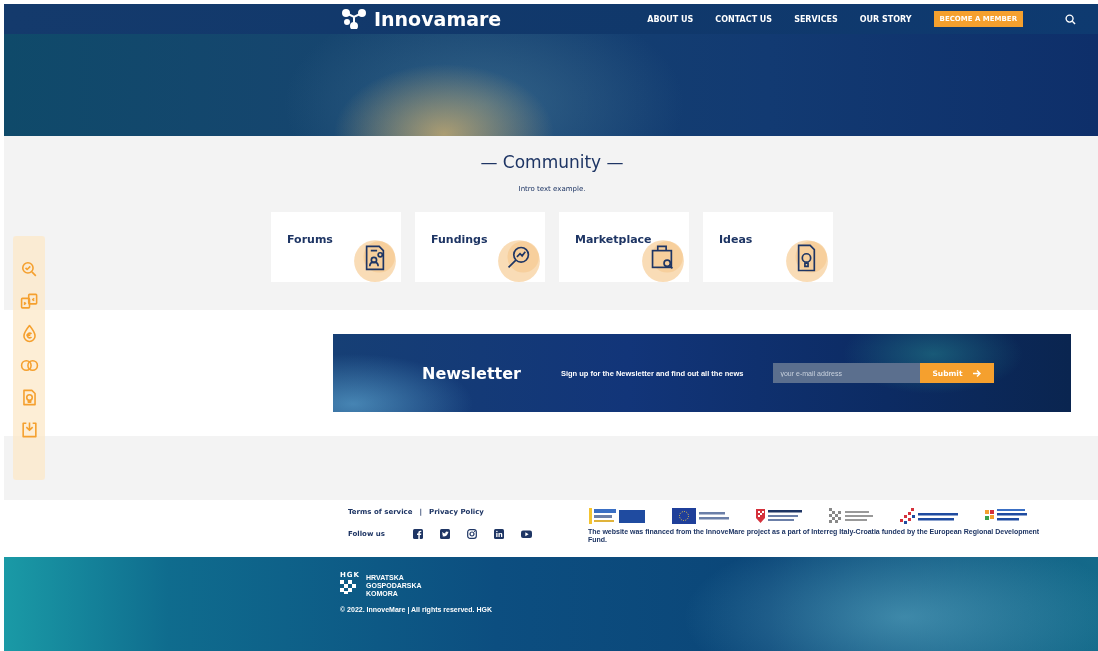 The height and width of the screenshot is (651, 1098). Describe the element at coordinates (1071, 19) in the screenshot. I see `search-icon` at that location.